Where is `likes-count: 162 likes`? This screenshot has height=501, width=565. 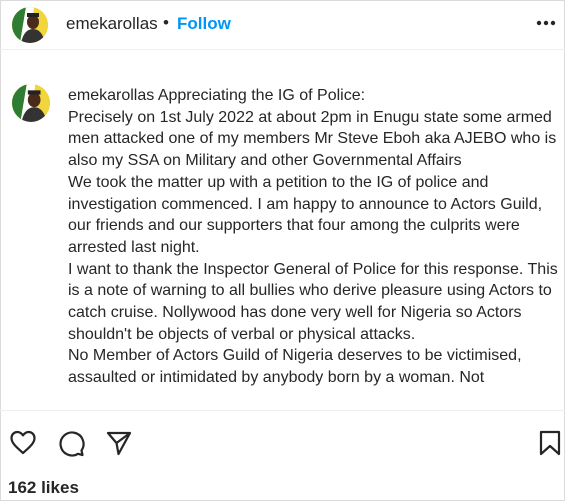 likes-count: 162 likes is located at coordinates (43, 488).